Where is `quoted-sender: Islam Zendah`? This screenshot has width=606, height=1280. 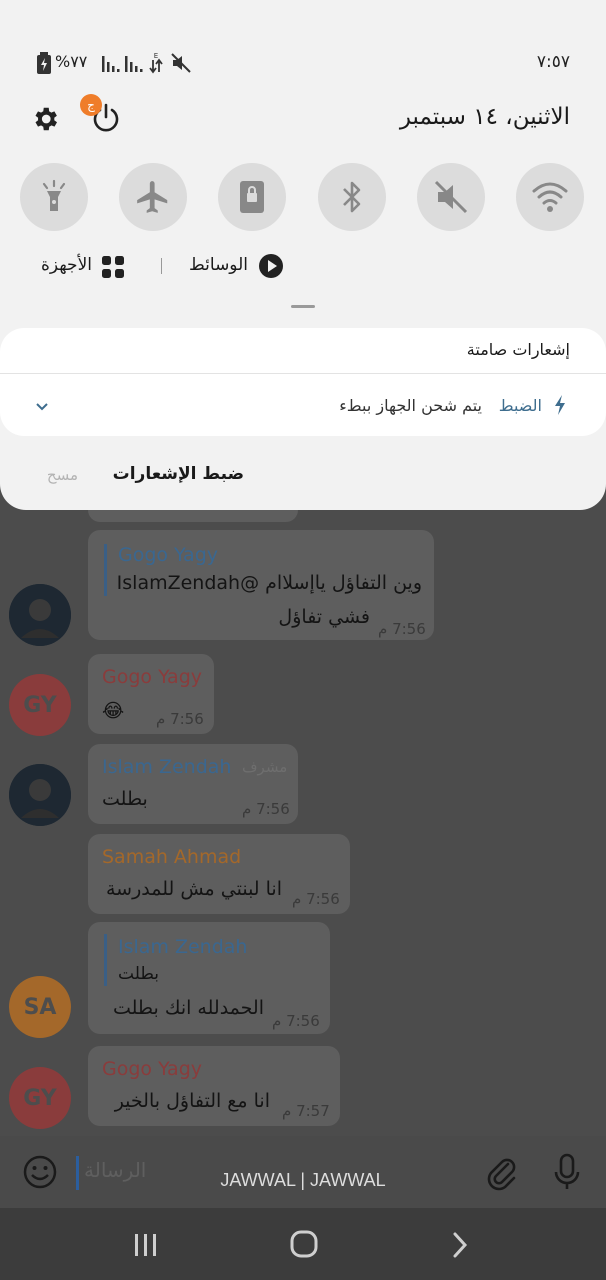
quoted-sender: Islam Zendah is located at coordinates (183, 947).